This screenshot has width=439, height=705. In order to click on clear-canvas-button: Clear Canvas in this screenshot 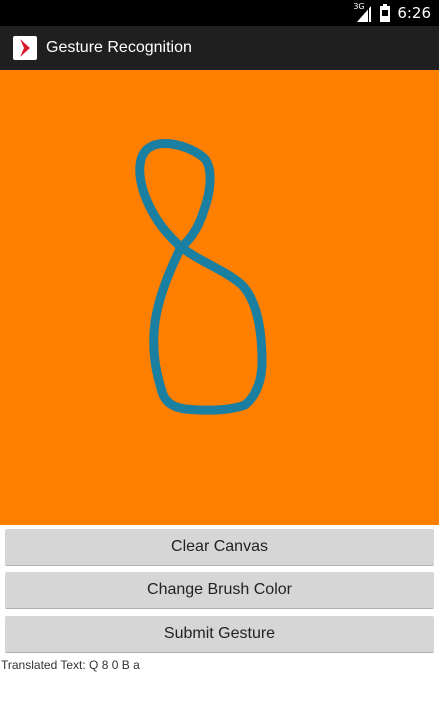, I will do `click(219, 547)`.